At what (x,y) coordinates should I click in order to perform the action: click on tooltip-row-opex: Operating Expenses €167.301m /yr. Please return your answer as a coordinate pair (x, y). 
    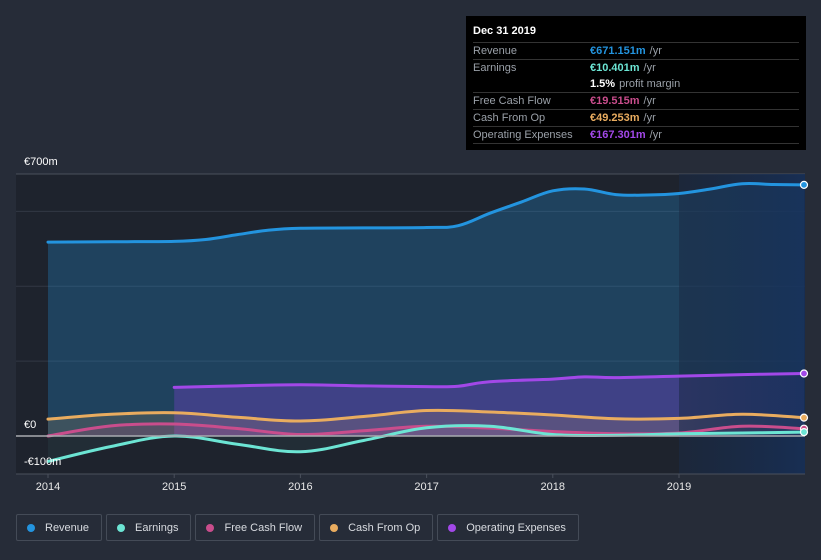
    Looking at the image, I should click on (636, 135).